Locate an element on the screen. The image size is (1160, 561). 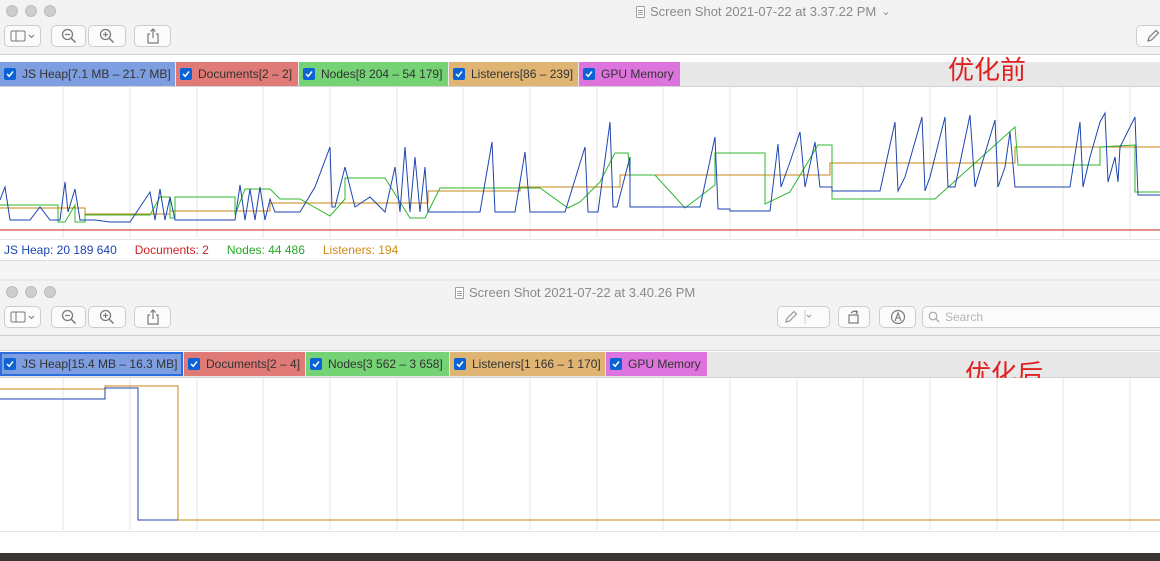
legend-item-nodes: Nodes[3 562 – 3 658] is located at coordinates (377, 364).